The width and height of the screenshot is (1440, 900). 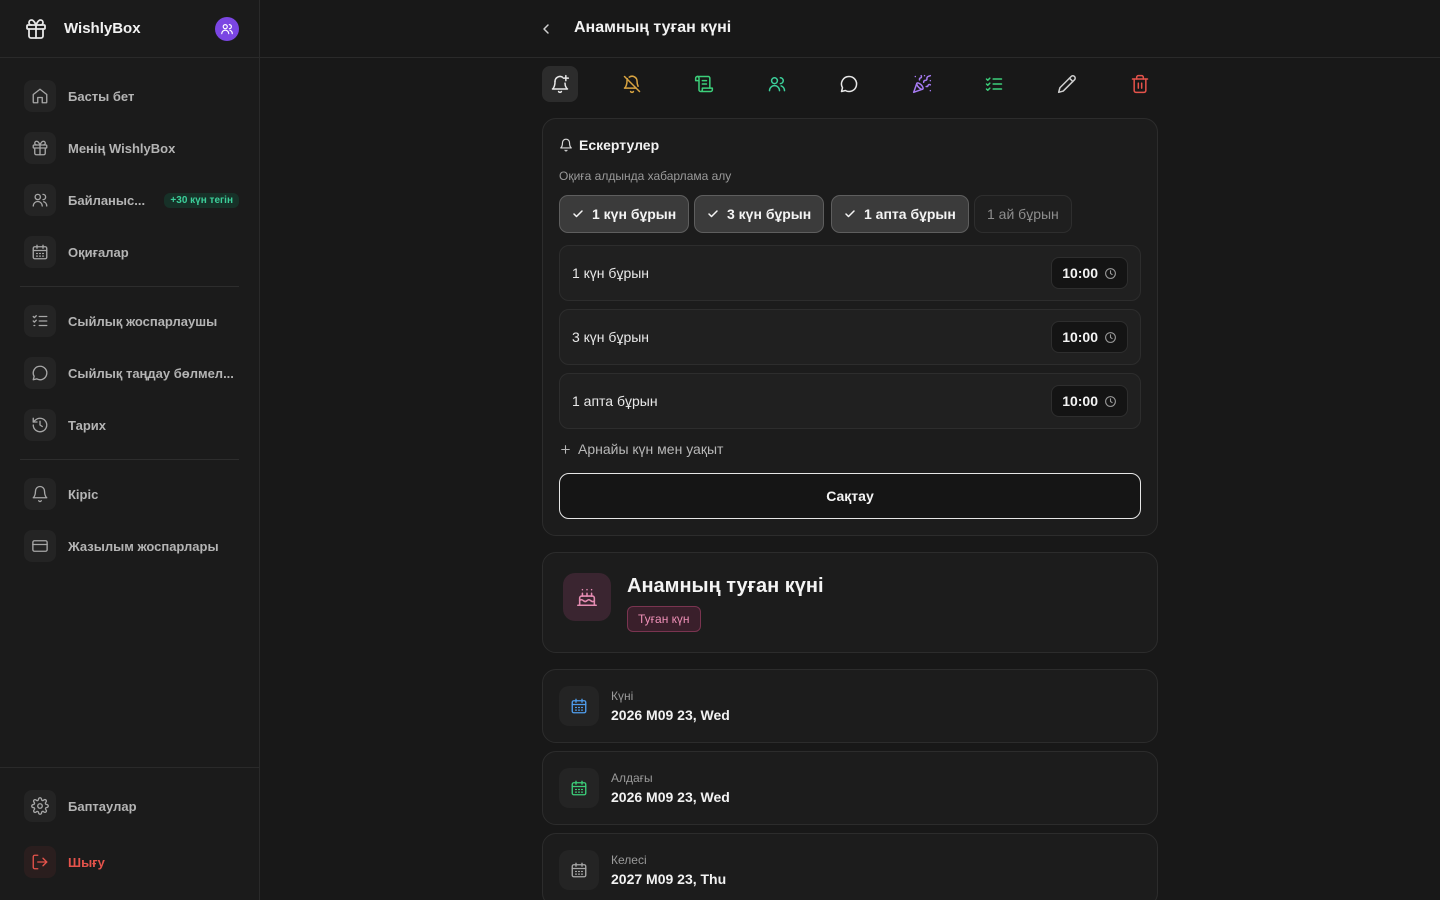 I want to click on sidebar-item-history: Тарих, so click(x=131, y=425).